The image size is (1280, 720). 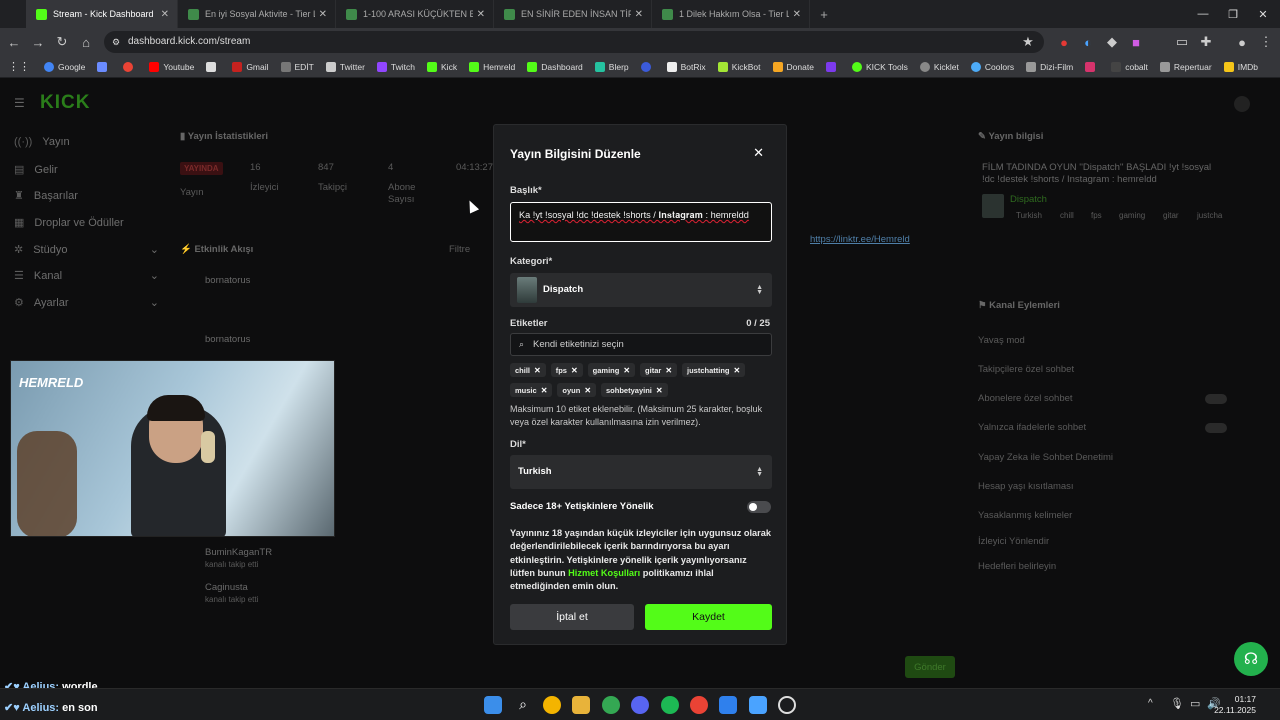 I want to click on terms-link: Hizmet Koşulları, so click(x=604, y=573).